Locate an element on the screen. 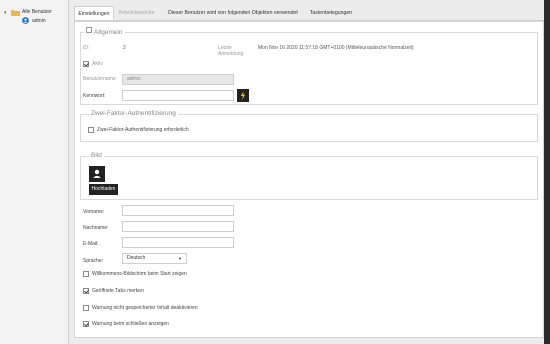 The width and height of the screenshot is (550, 344). folder-icon is located at coordinates (15, 13).